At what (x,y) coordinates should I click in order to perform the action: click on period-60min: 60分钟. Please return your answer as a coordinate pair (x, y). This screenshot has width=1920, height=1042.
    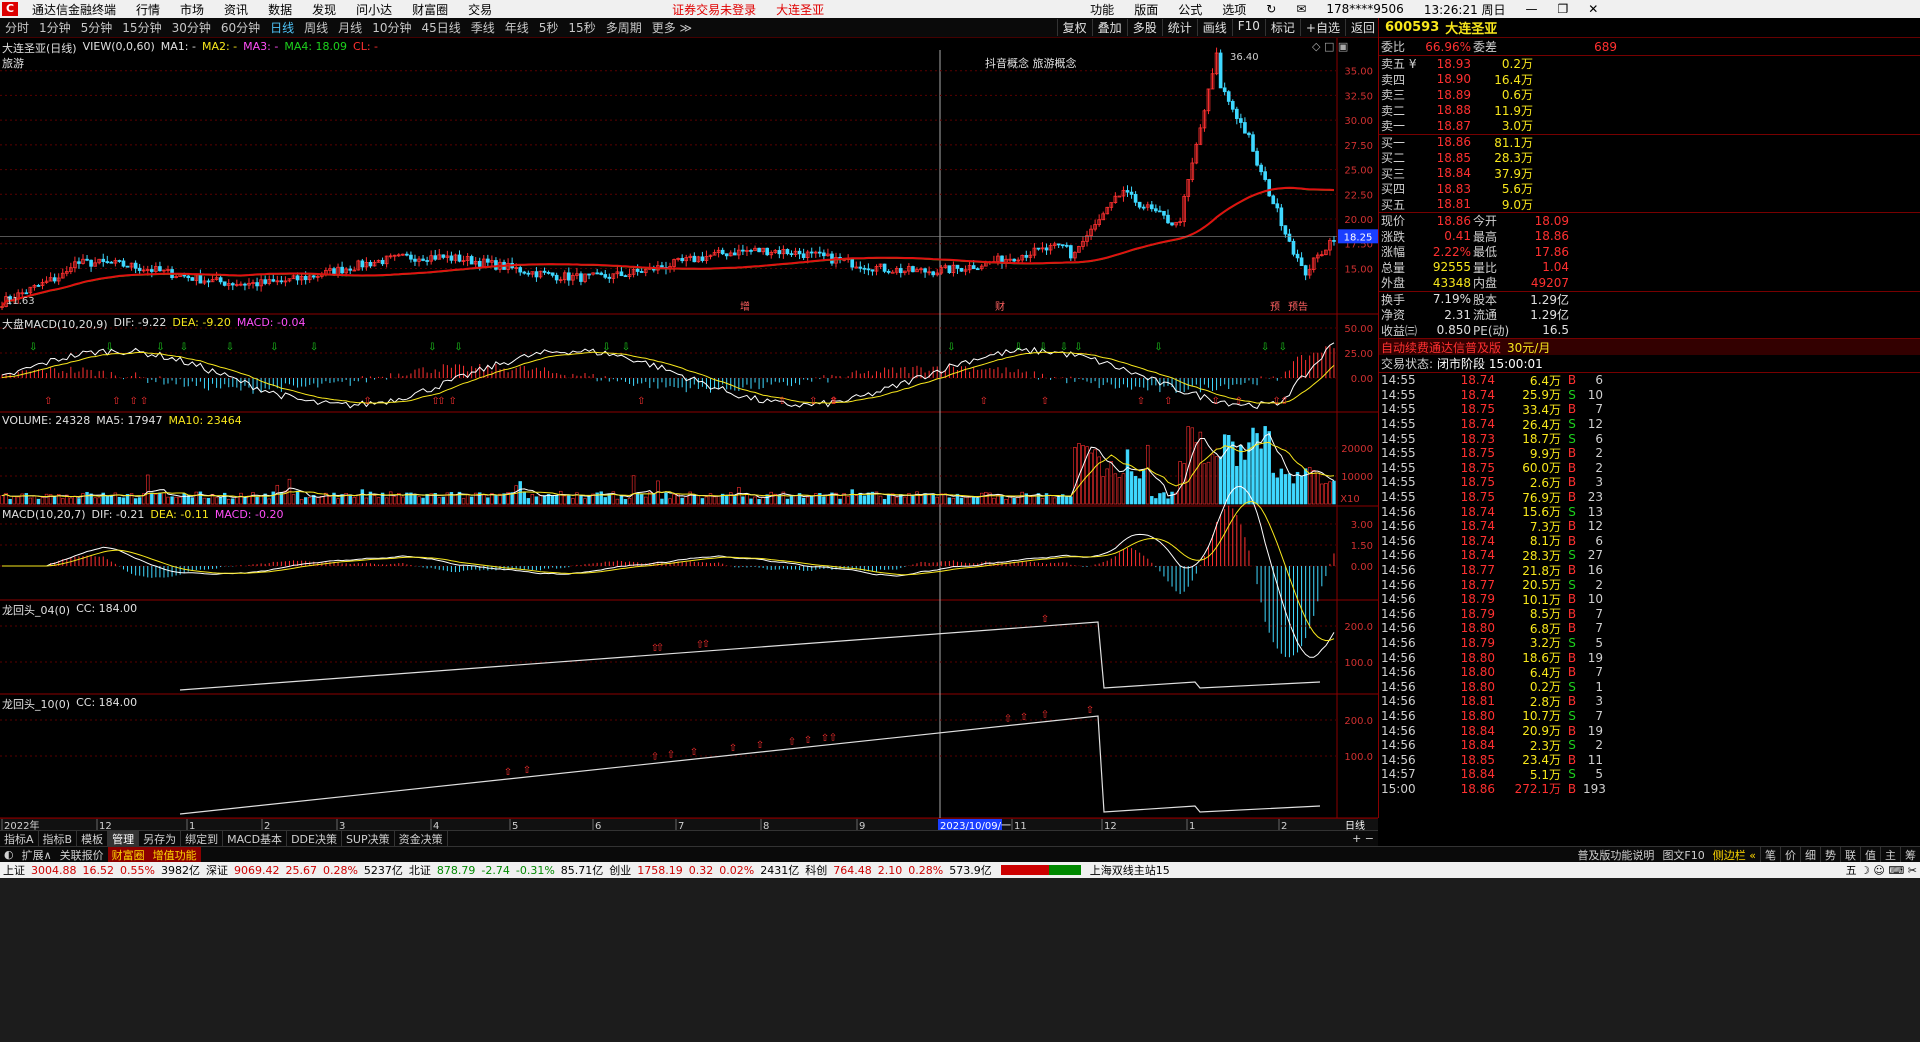
    Looking at the image, I should click on (240, 27).